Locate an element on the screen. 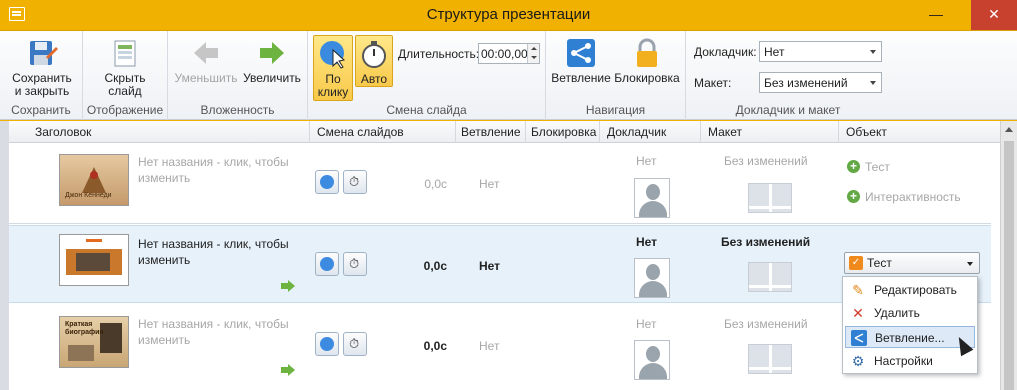 This screenshot has height=390, width=1017. hide-slide-label-2: слайд is located at coordinates (125, 91).